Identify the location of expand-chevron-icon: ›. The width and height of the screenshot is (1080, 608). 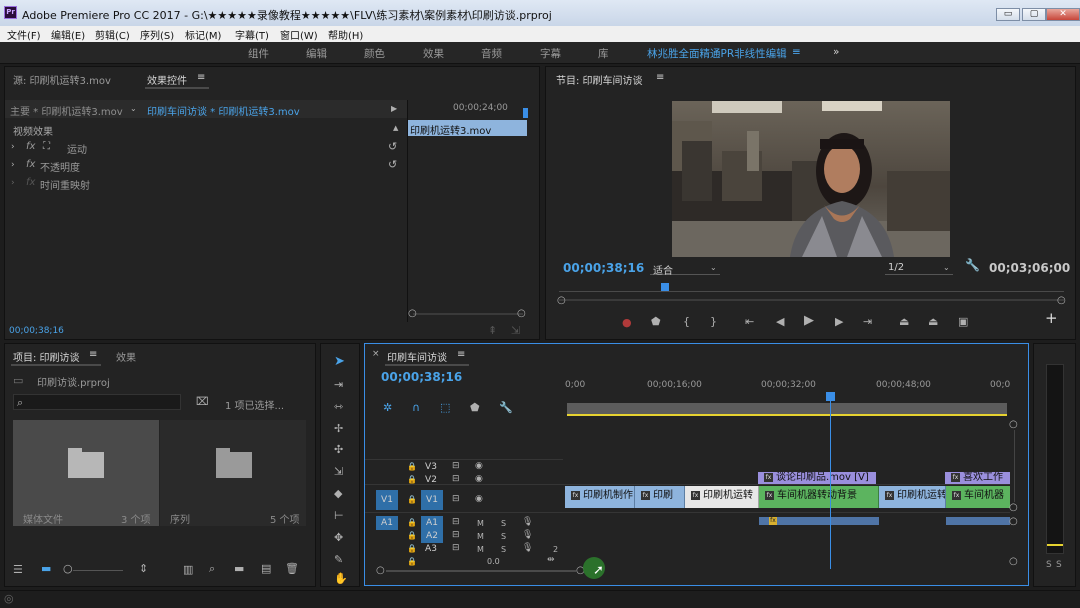
(13, 165).